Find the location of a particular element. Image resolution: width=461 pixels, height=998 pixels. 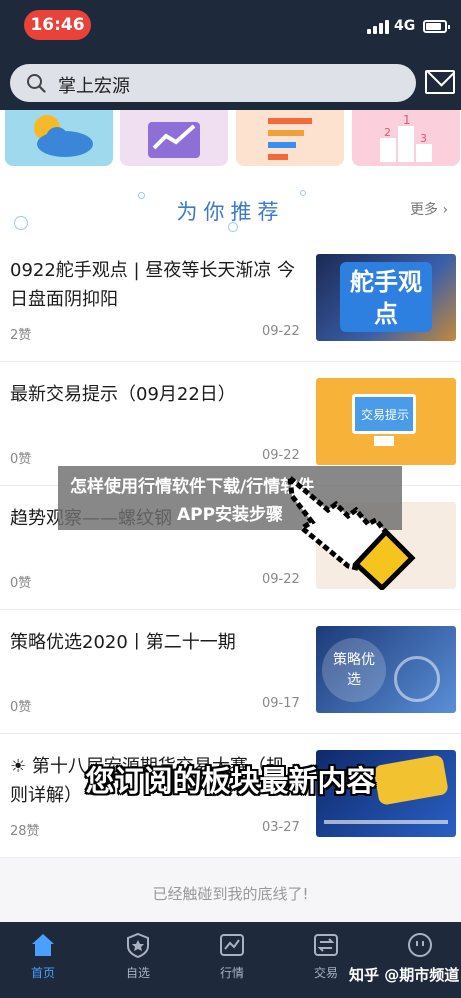

star-shield-icon is located at coordinates (138, 945).